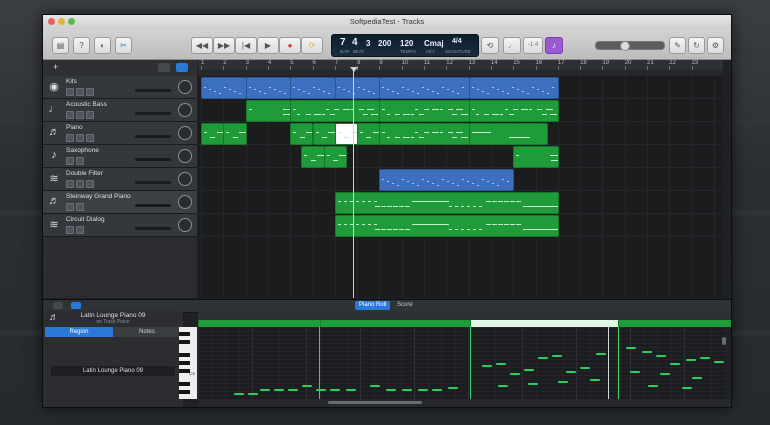  I want to click on filter-icon, so click(182, 67).